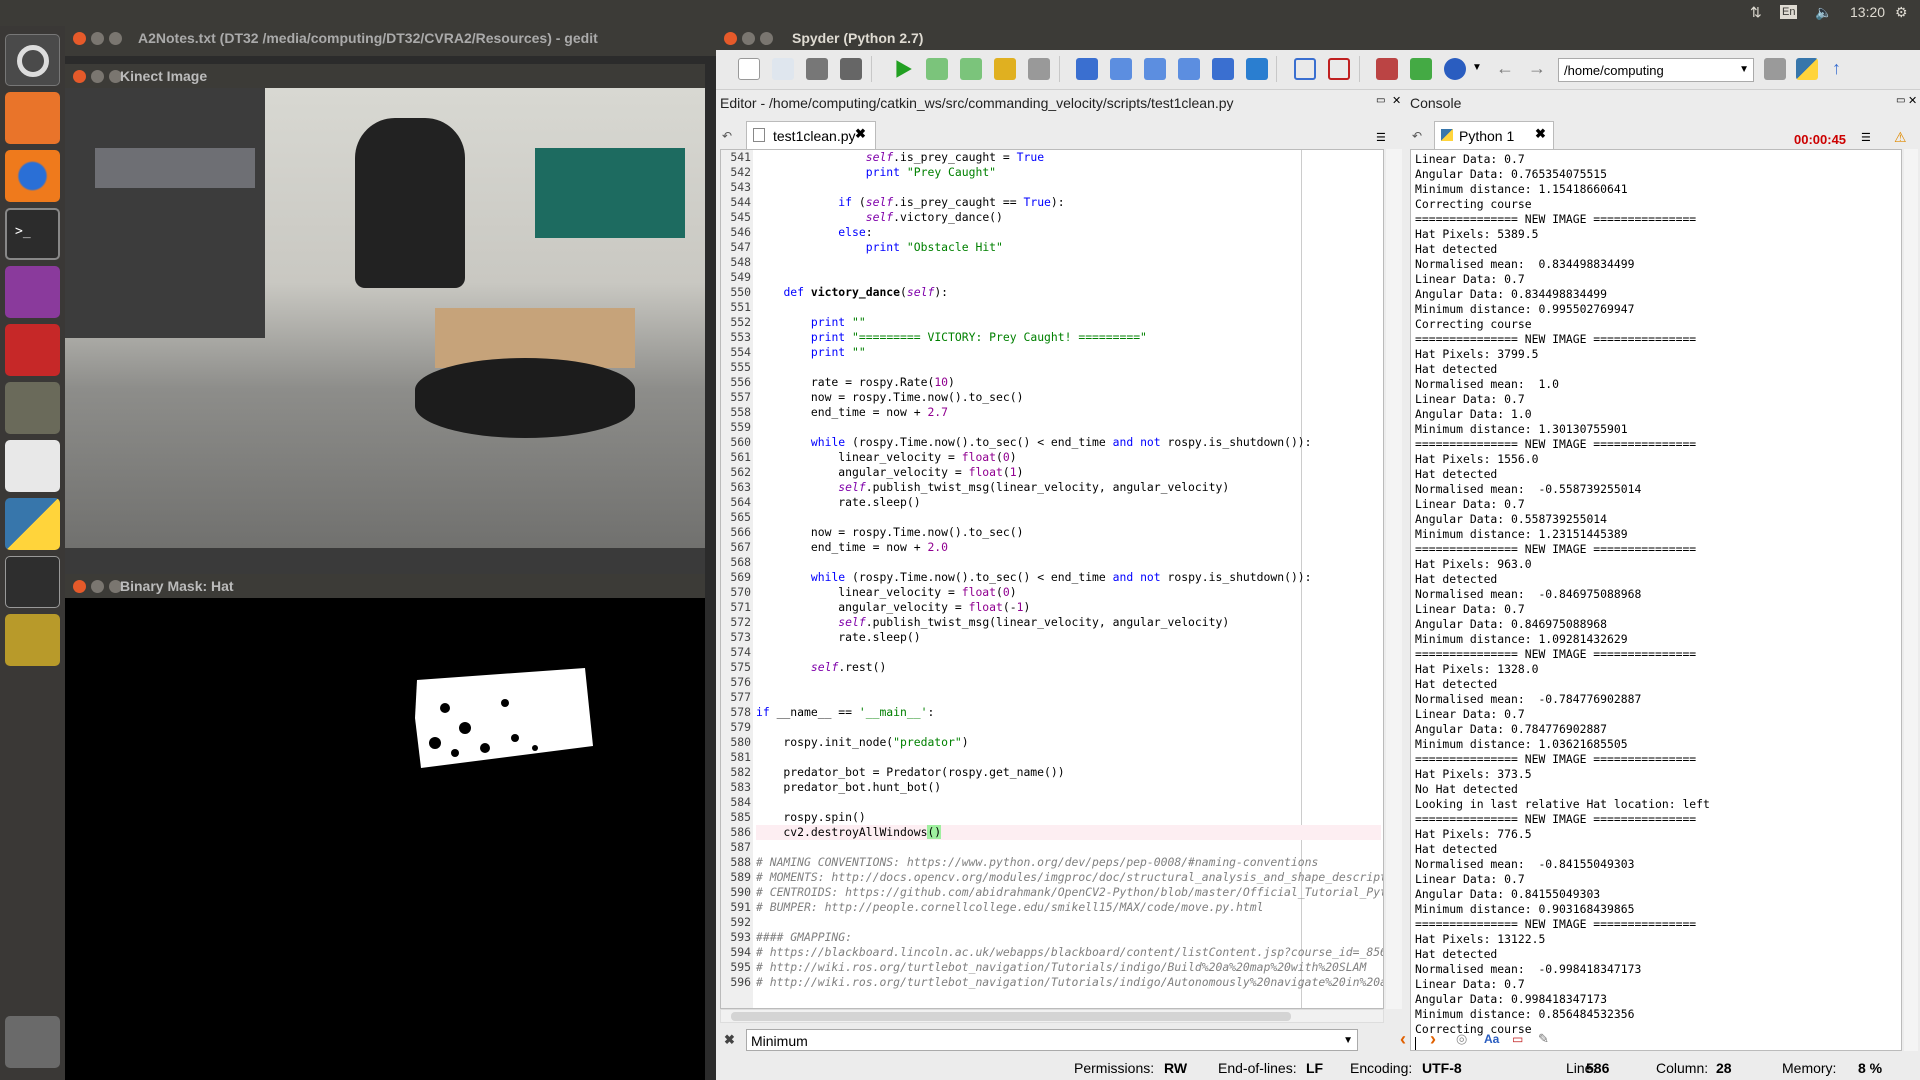 This screenshot has height=1080, width=1920. Describe the element at coordinates (1511, 174) in the screenshot. I see `console-line: Angular Data: 0.765354075515` at that location.